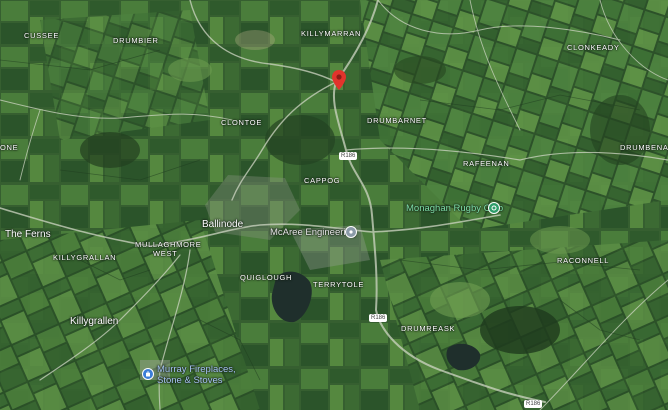  What do you see at coordinates (28, 234) in the screenshot?
I see `town-the-ferns: The Ferns` at bounding box center [28, 234].